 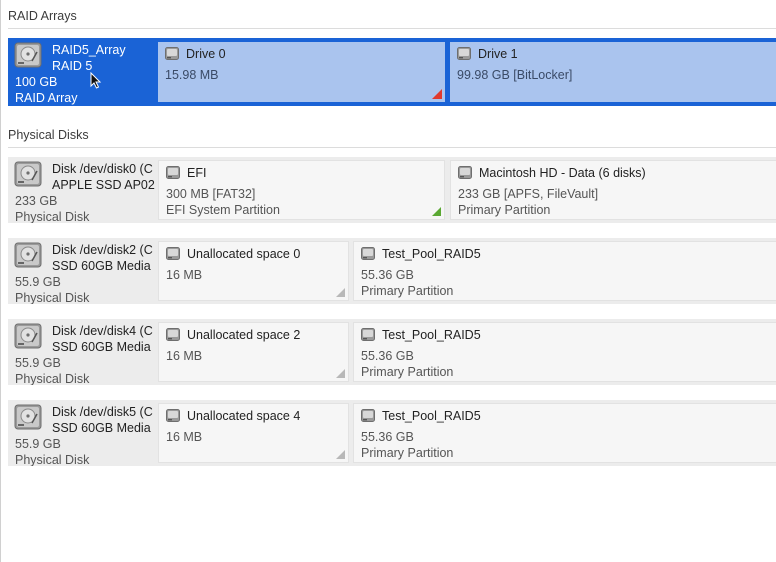 What do you see at coordinates (392, 147) in the screenshot?
I see `physical-disks-divider` at bounding box center [392, 147].